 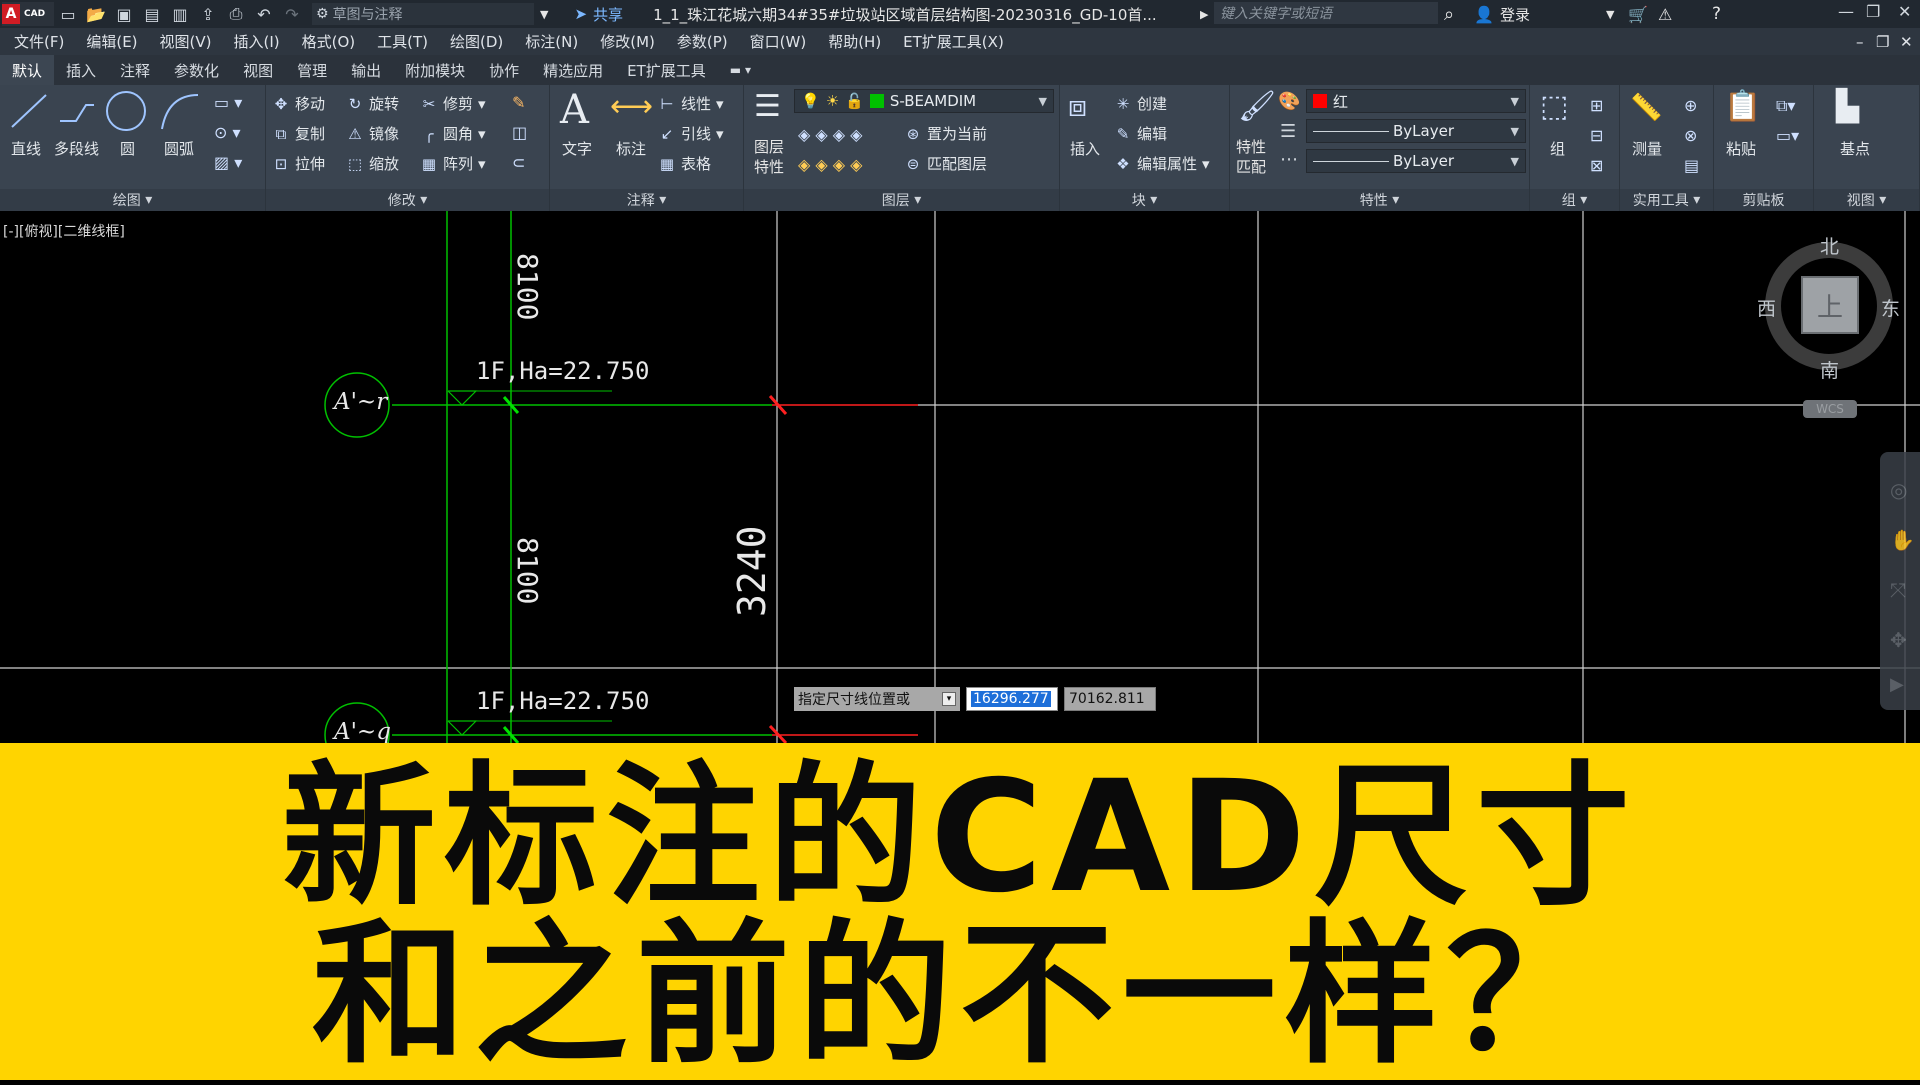 What do you see at coordinates (329, 41) in the screenshot?
I see `menu-format: 格式(O)` at bounding box center [329, 41].